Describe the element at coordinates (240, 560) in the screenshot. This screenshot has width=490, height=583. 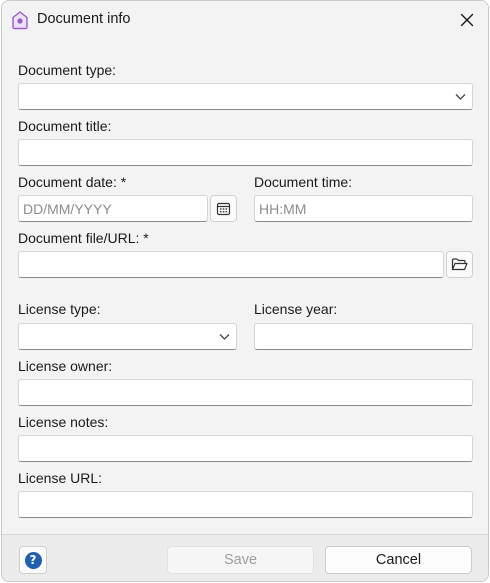
I see `save-button: Save` at that location.